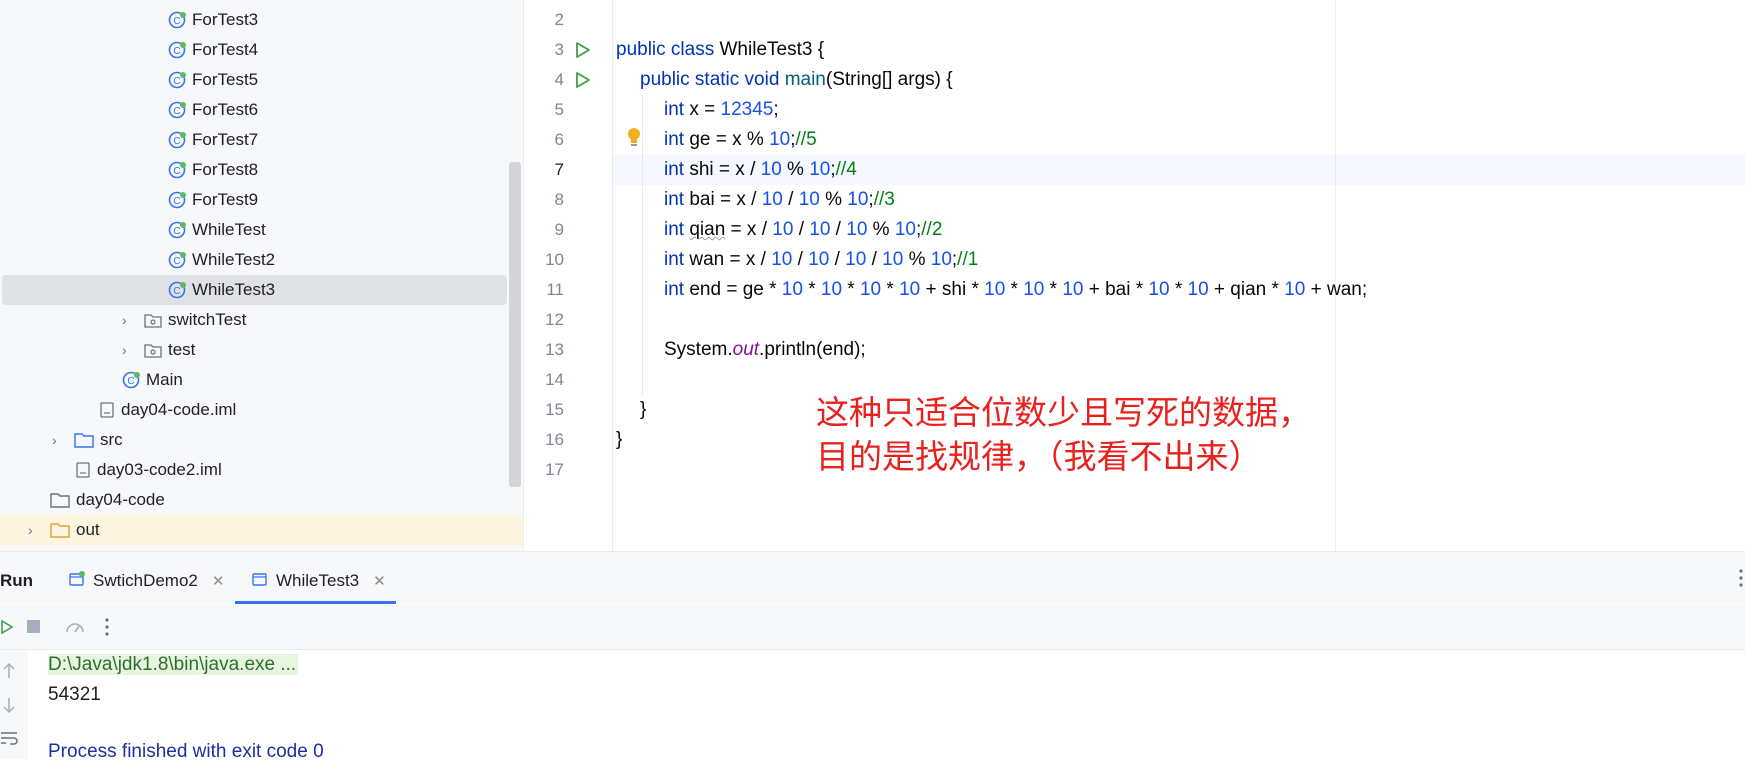 The image size is (1745, 767). Describe the element at coordinates (803, 230) in the screenshot. I see `code-line-9: int qian = x / 10 / 10 / 10 % 10;//2` at that location.